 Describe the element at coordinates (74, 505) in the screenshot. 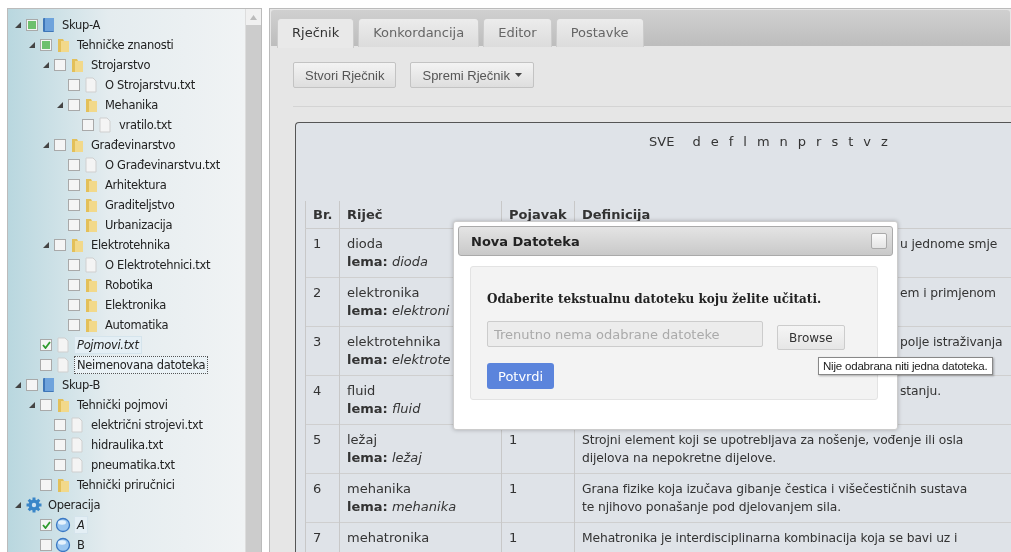

I see `tree-item: Operacija` at that location.